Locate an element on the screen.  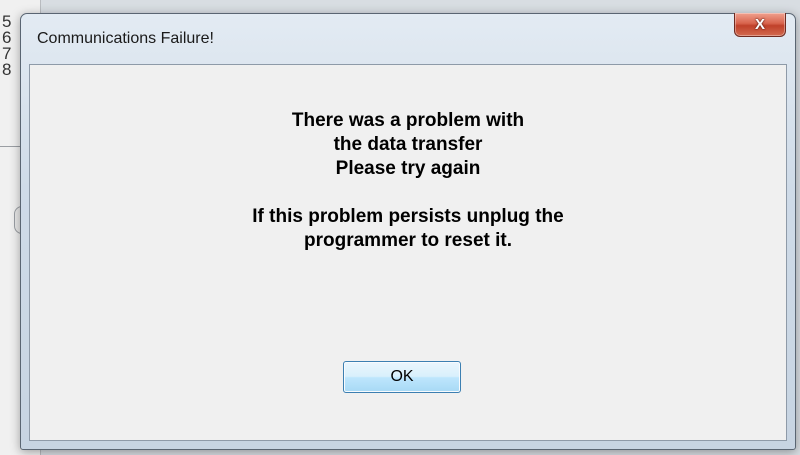
message-line: the data transfer is located at coordinates (408, 144).